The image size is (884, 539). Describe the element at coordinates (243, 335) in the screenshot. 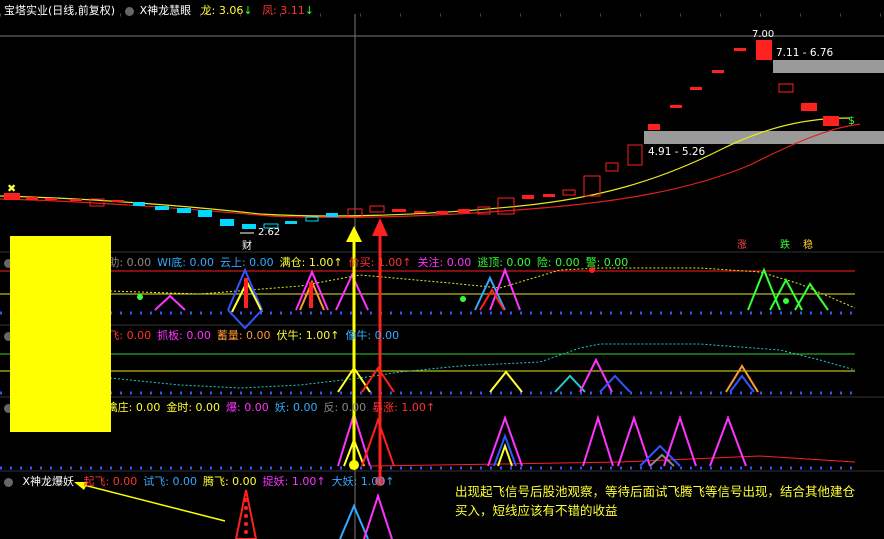

I see `panel3-item: 蓄量: 0.00` at that location.